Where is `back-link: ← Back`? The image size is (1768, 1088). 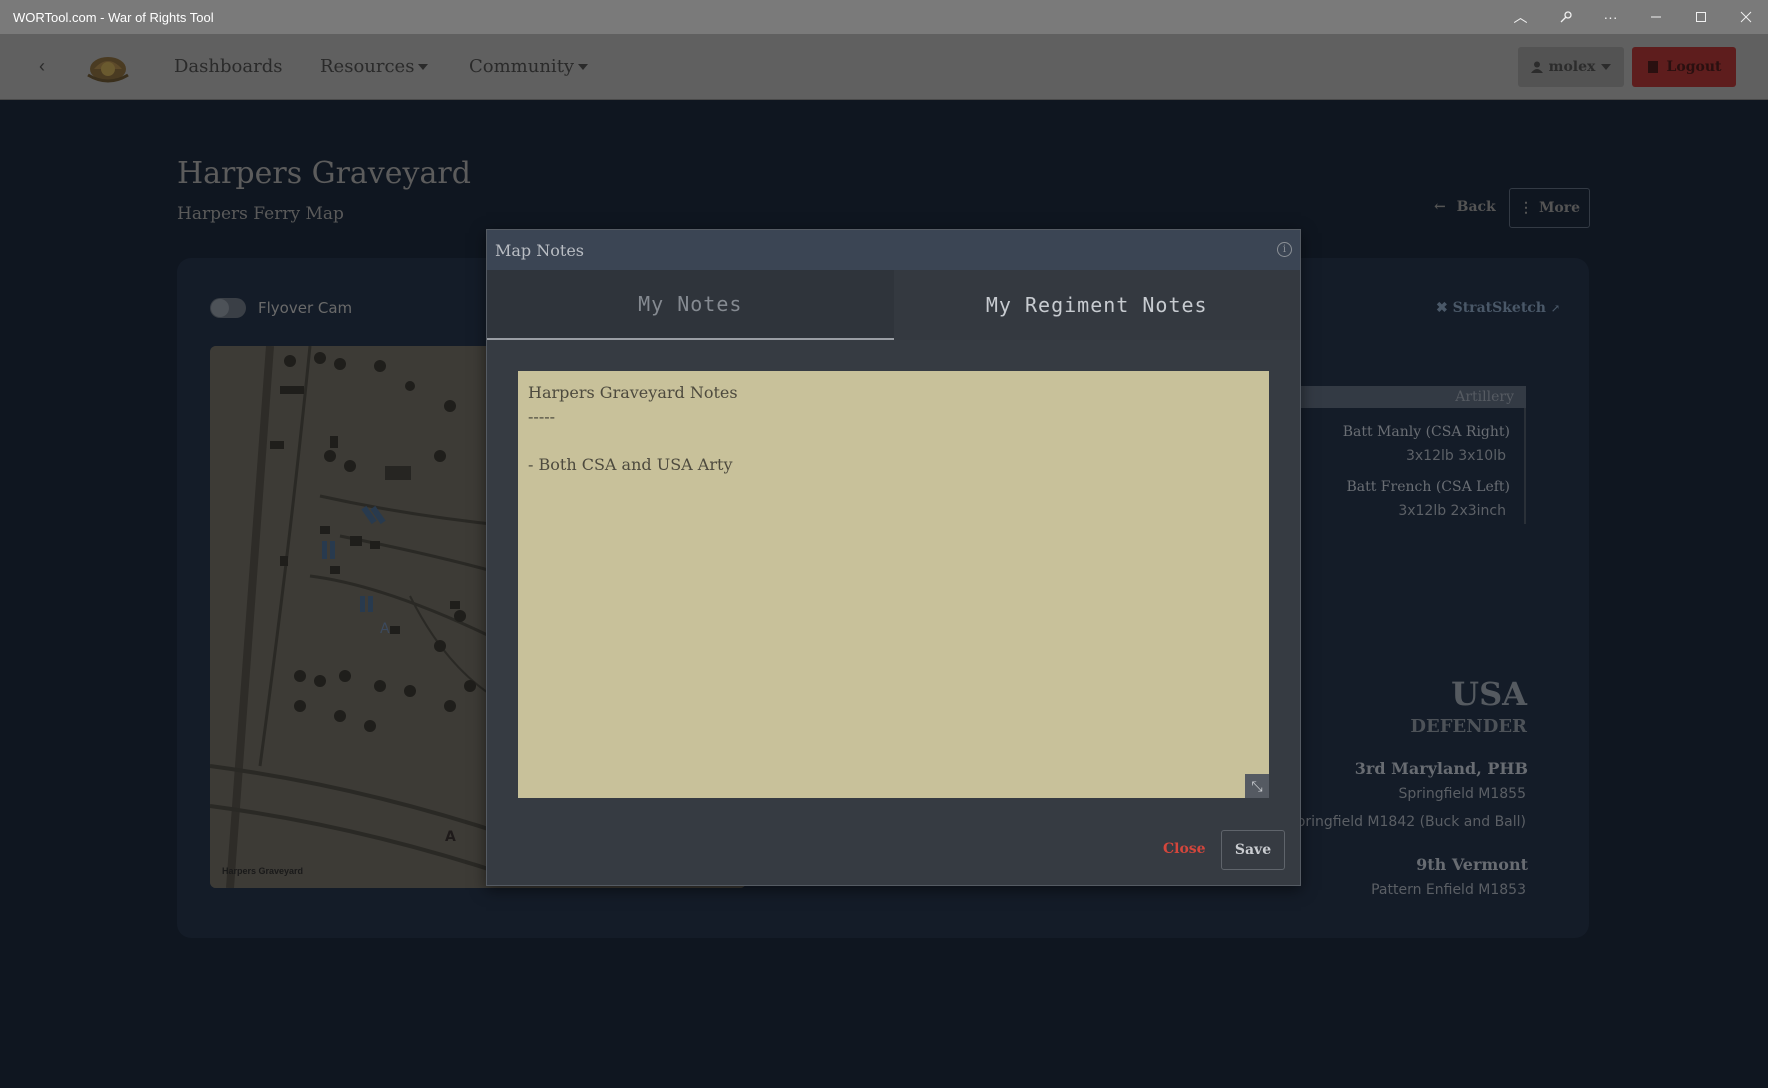
back-link: ← Back is located at coordinates (1465, 207).